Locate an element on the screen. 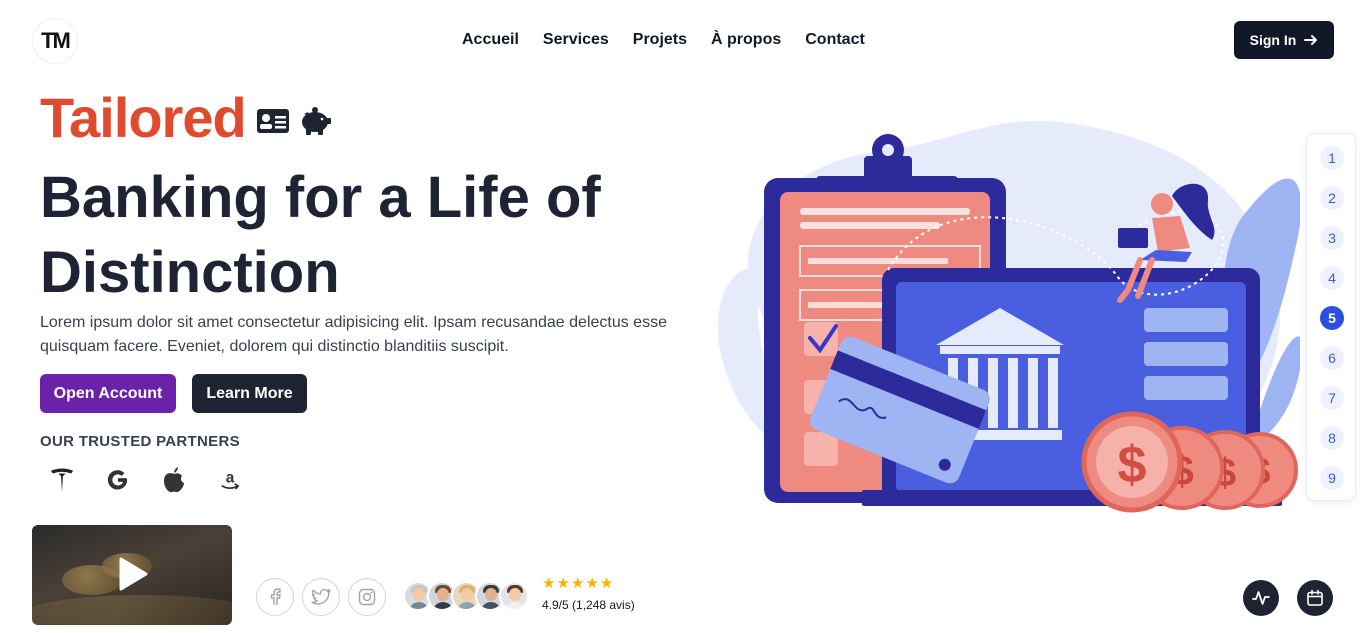 Image resolution: width=1366 pixels, height=633 pixels. amazon-icon: a is located at coordinates (230, 480).